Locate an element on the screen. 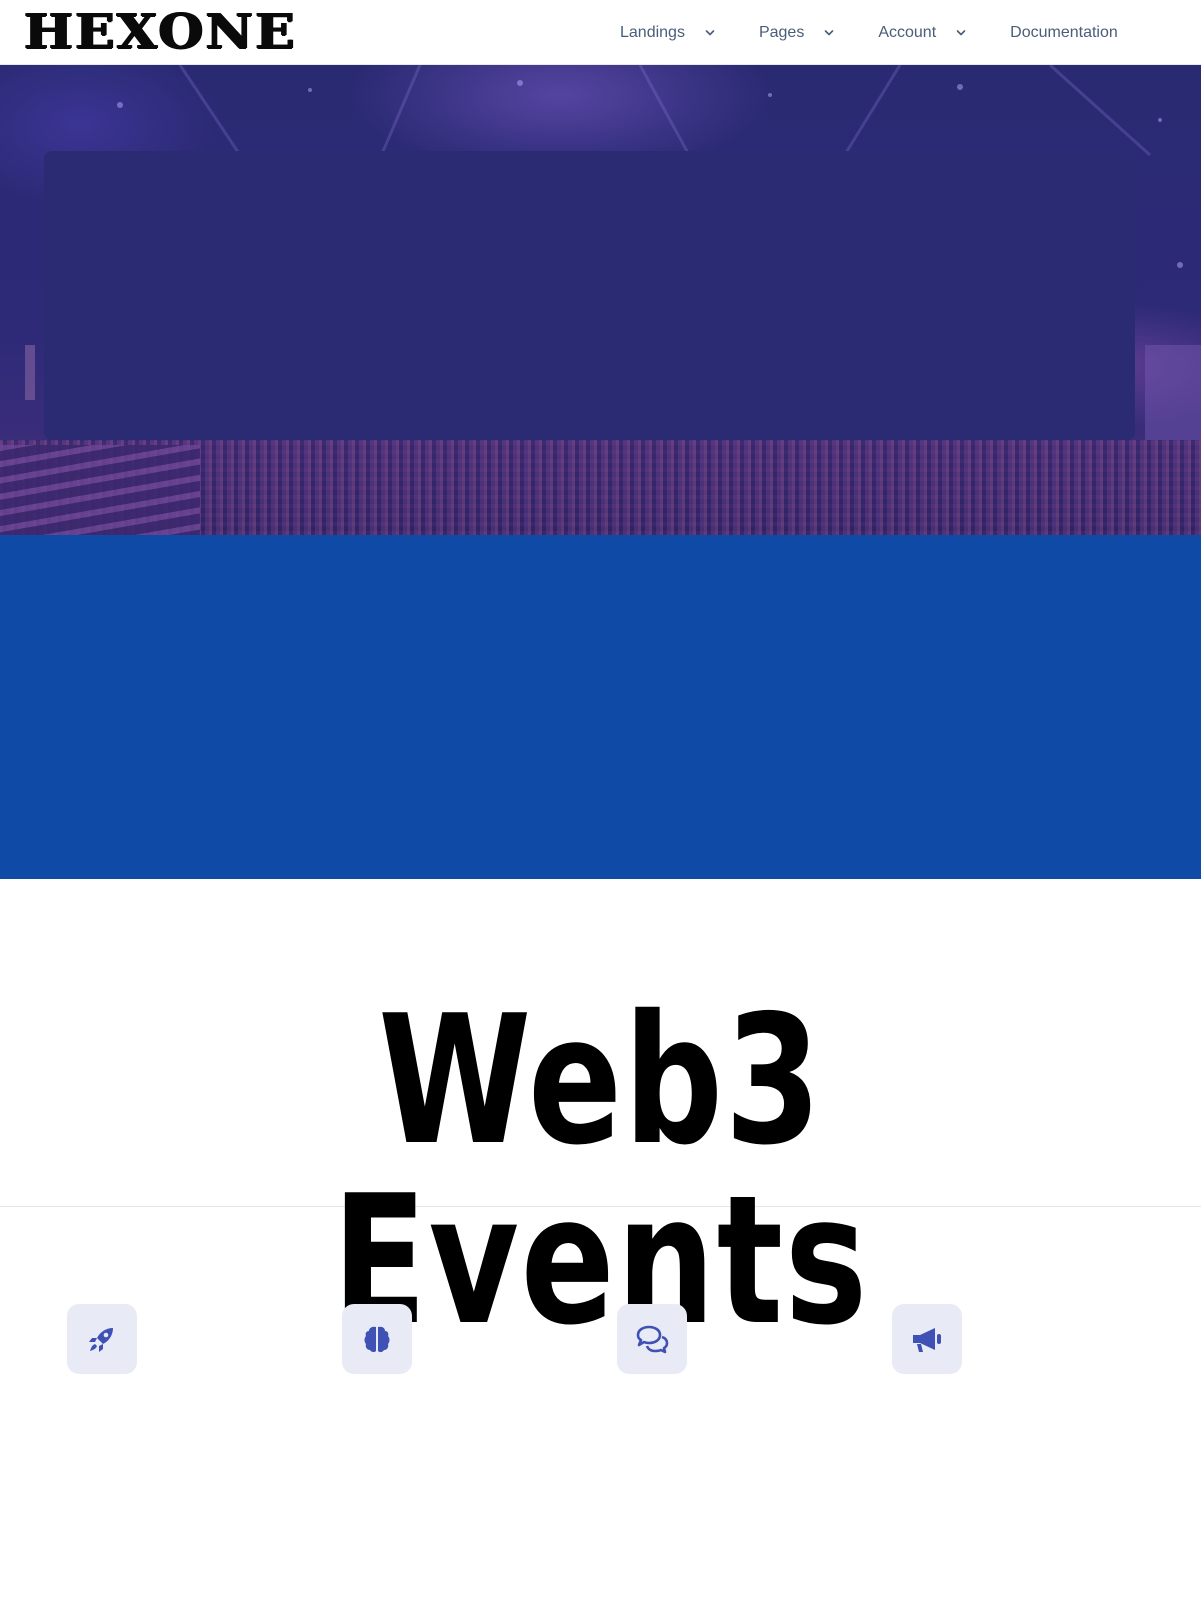 The image size is (1201, 1601). feature-tile-megaphone is located at coordinates (927, 1339).